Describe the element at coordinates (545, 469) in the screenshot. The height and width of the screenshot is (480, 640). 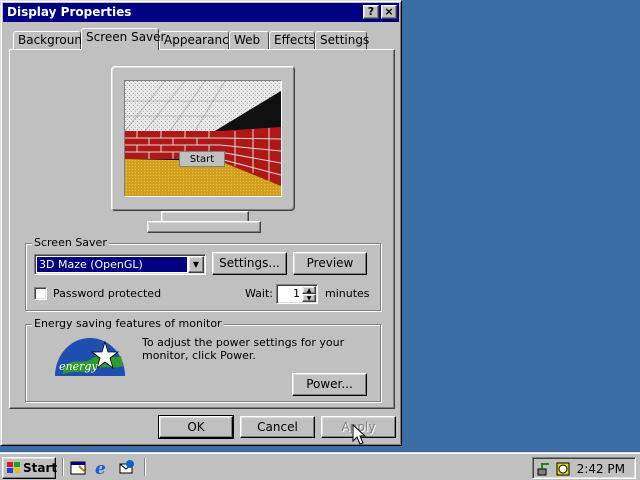
I see `network-tray-icon` at that location.